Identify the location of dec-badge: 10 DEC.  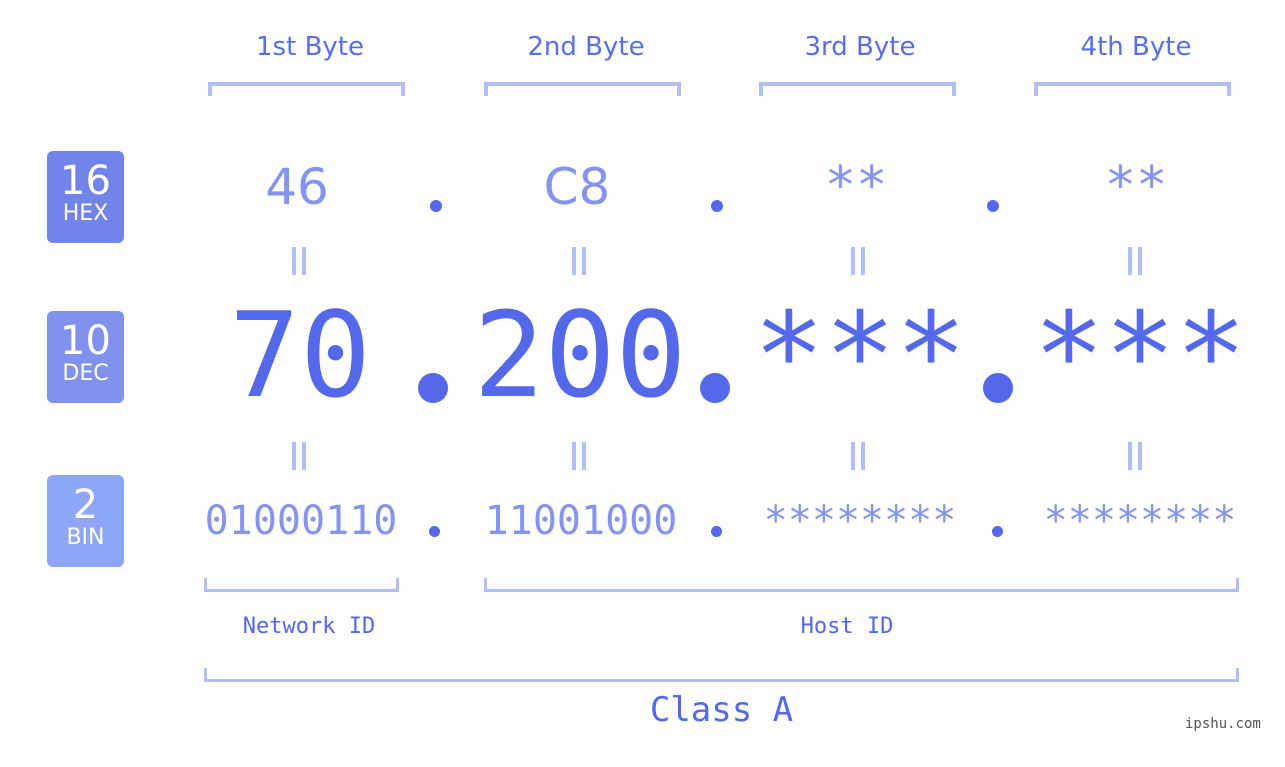
(85, 357).